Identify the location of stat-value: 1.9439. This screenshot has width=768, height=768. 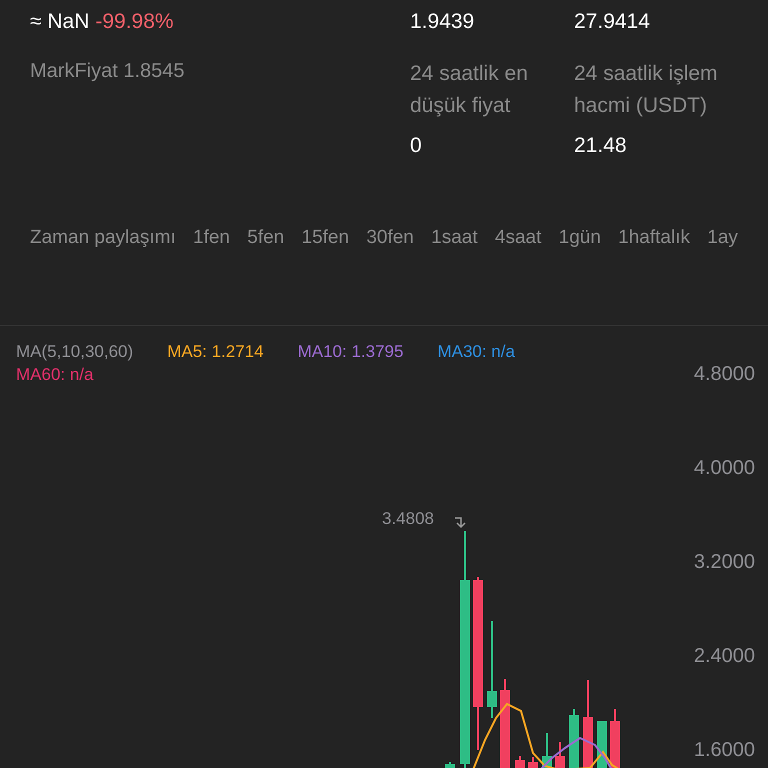
(443, 22).